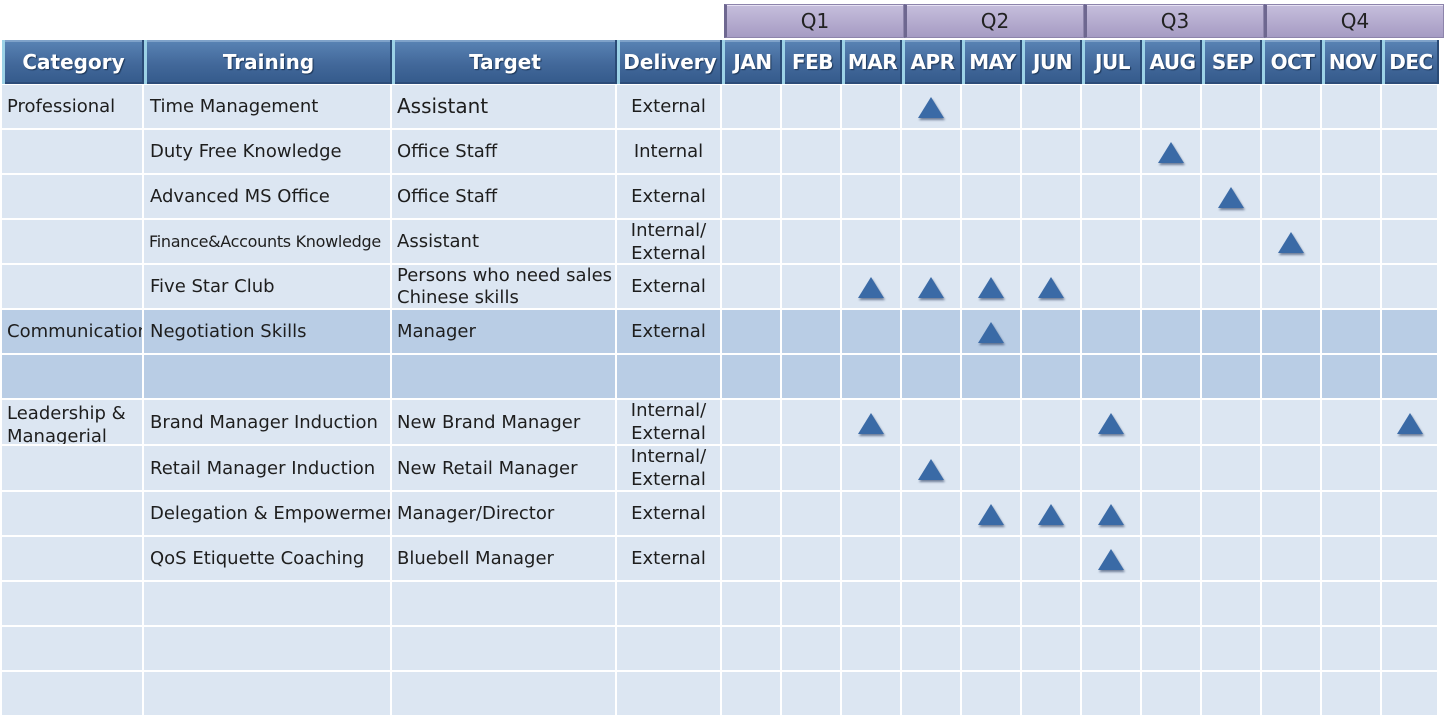 This screenshot has height=719, width=1447. I want to click on training-cell: Brand Manager Induction, so click(268, 423).